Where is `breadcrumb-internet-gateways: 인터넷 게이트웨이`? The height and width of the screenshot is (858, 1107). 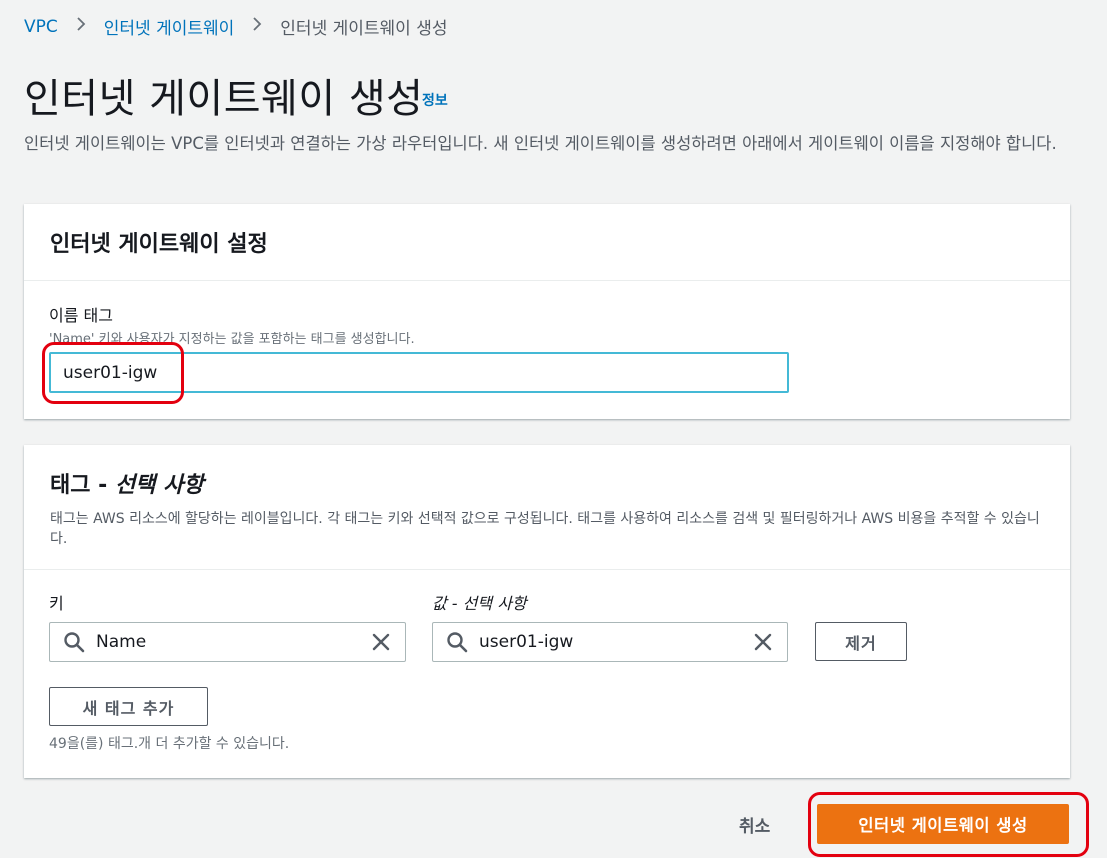 breadcrumb-internet-gateways: 인터넷 게이트웨이 is located at coordinates (169, 26).